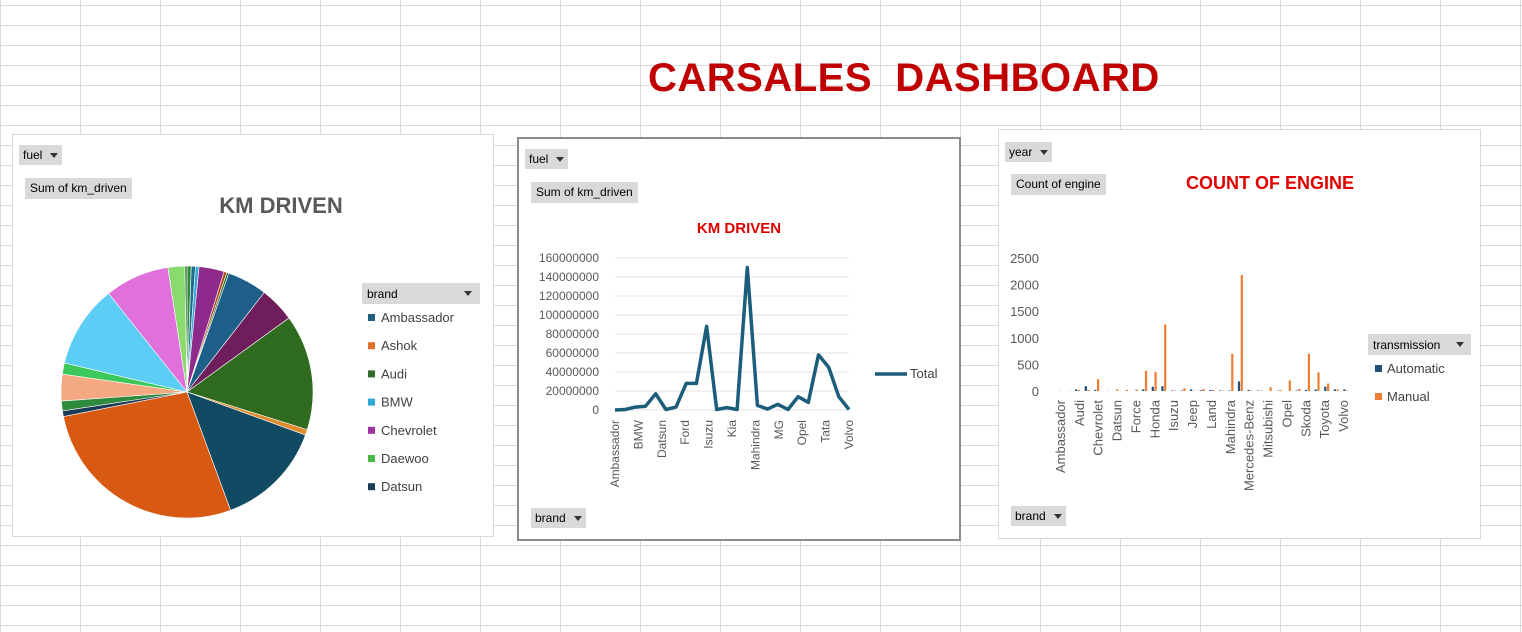 The height and width of the screenshot is (632, 1522). I want to click on legend-label-1: Ashok, so click(399, 345).